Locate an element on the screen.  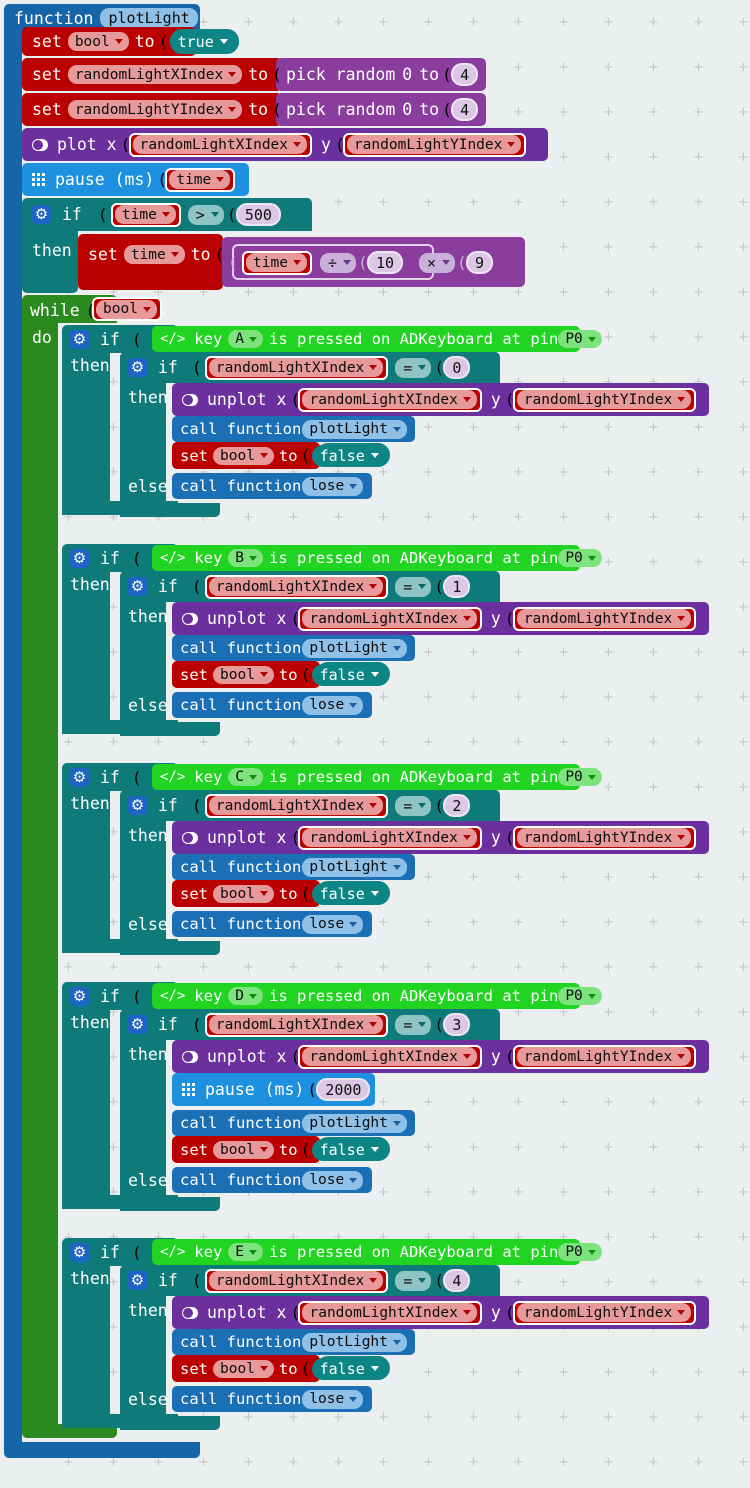
branch-D-call-lose-row: call function lose is located at coordinates (272, 1180).